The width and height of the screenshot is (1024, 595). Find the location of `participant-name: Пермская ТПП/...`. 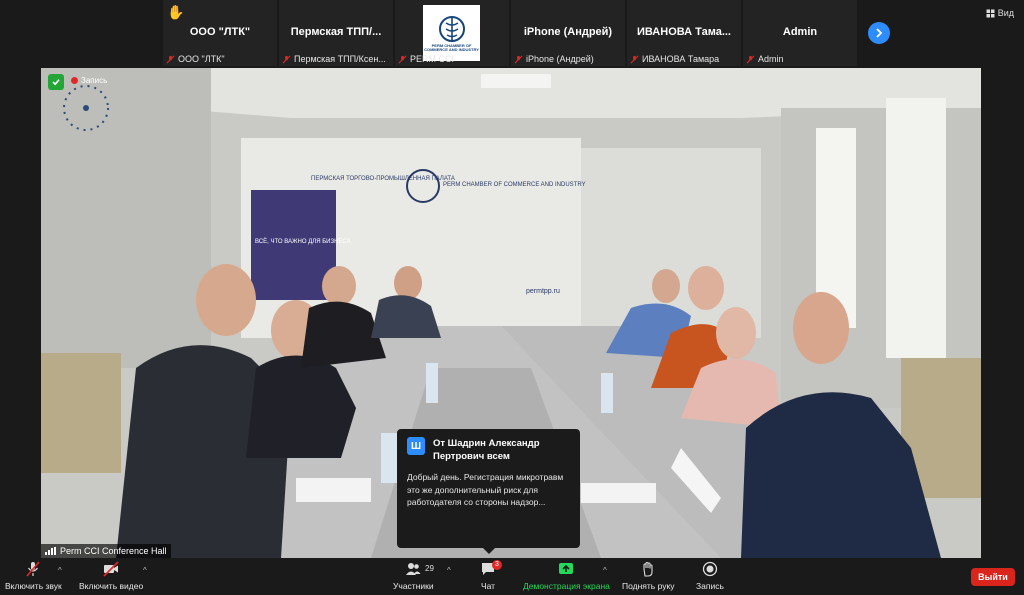

participant-name: Пермская ТПП/... is located at coordinates (336, 32).